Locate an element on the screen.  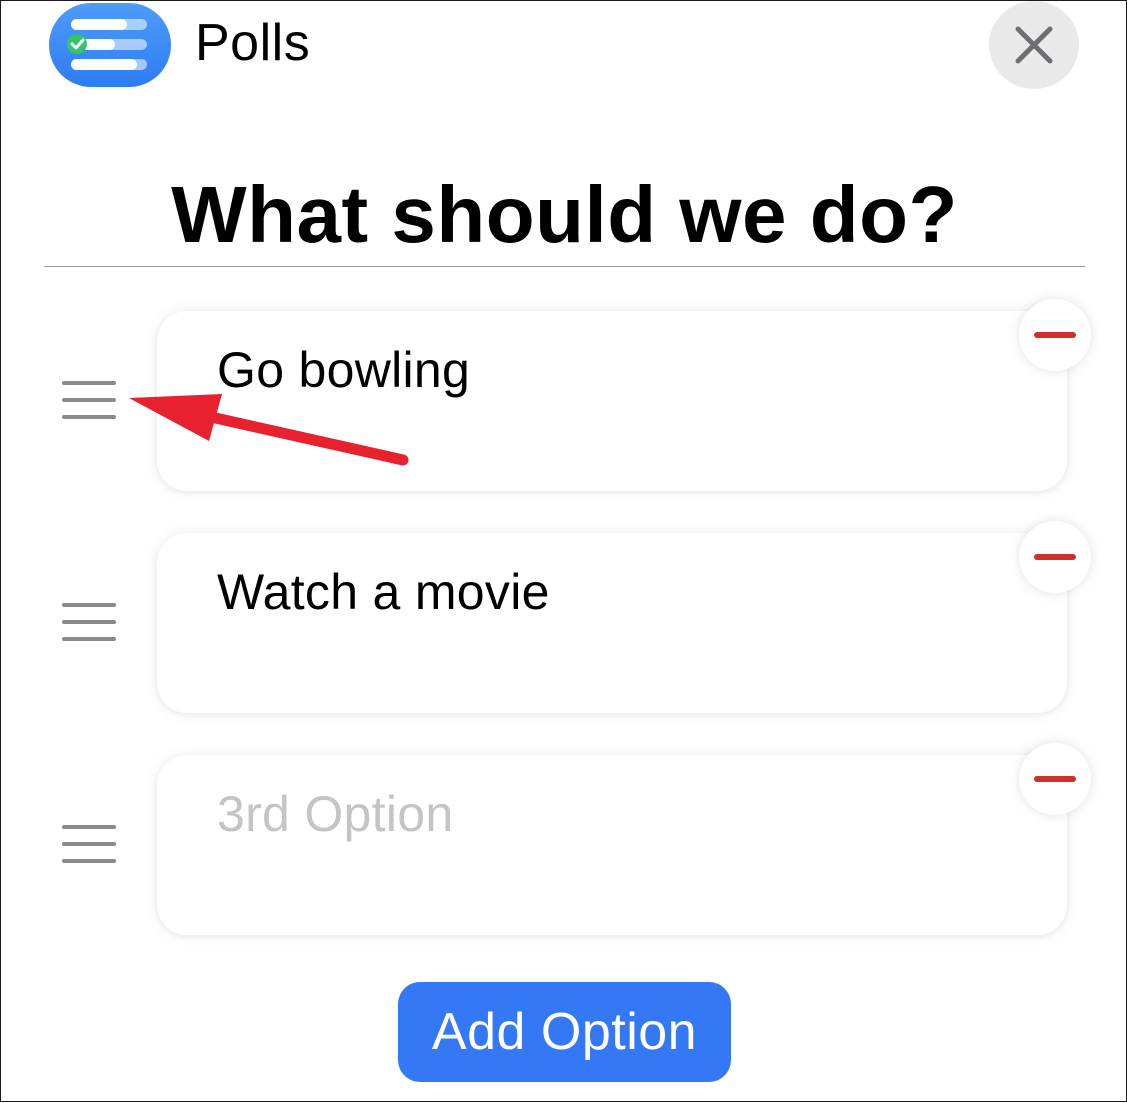
poll-question: What should we do? is located at coordinates (564, 215).